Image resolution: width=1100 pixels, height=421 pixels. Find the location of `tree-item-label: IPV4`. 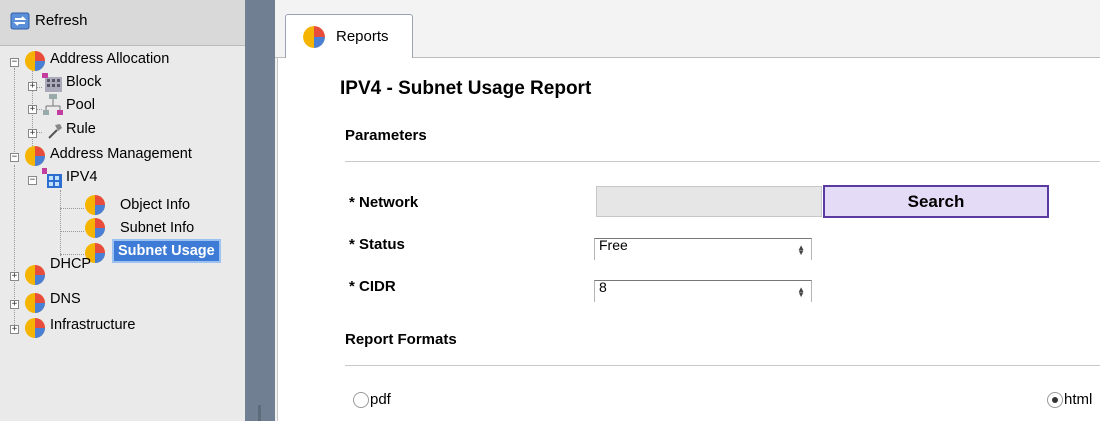

tree-item-label: IPV4 is located at coordinates (82, 177).